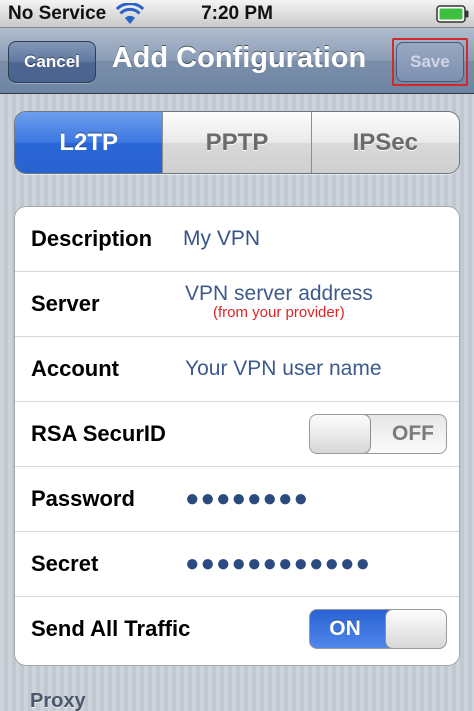 The image size is (474, 711). Describe the element at coordinates (452, 14) in the screenshot. I see `battery-icon` at that location.